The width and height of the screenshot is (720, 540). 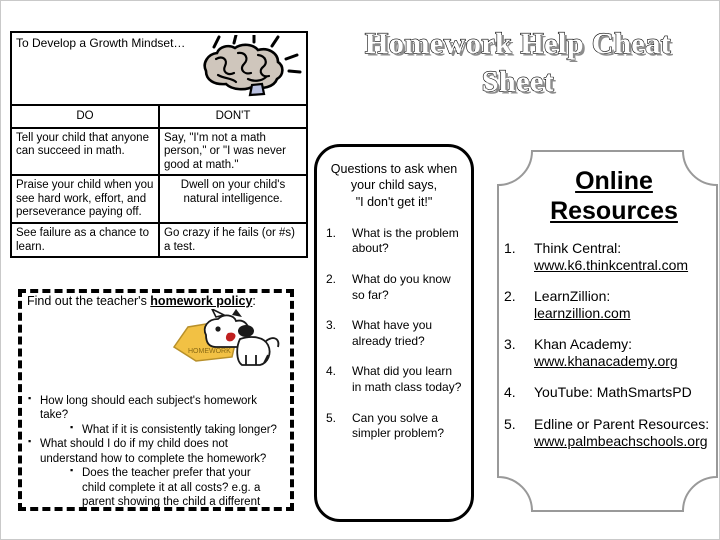 I want to click on list-item: Does the teacher prefer that your, so click(x=178, y=472).